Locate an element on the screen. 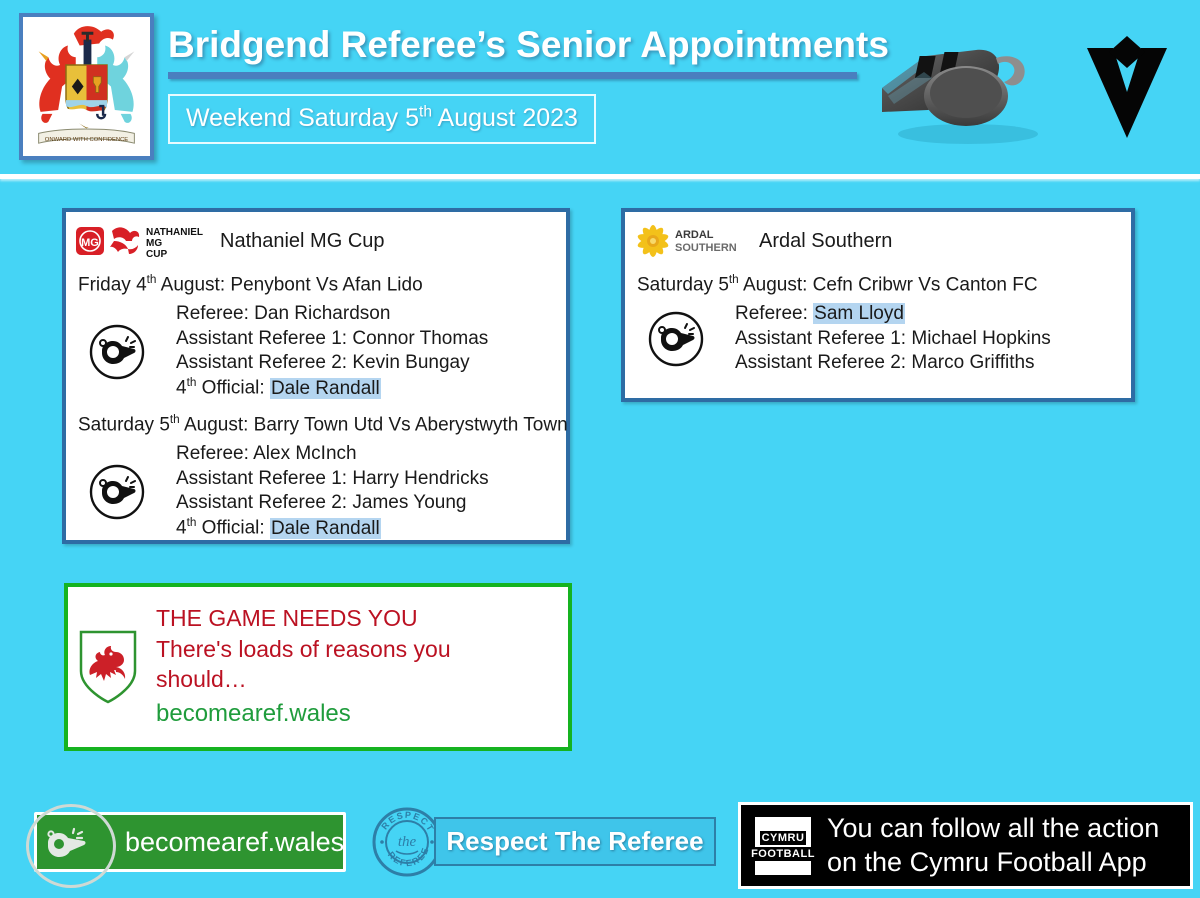  referee-chevron-logo-icon is located at coordinates (1127, 87).